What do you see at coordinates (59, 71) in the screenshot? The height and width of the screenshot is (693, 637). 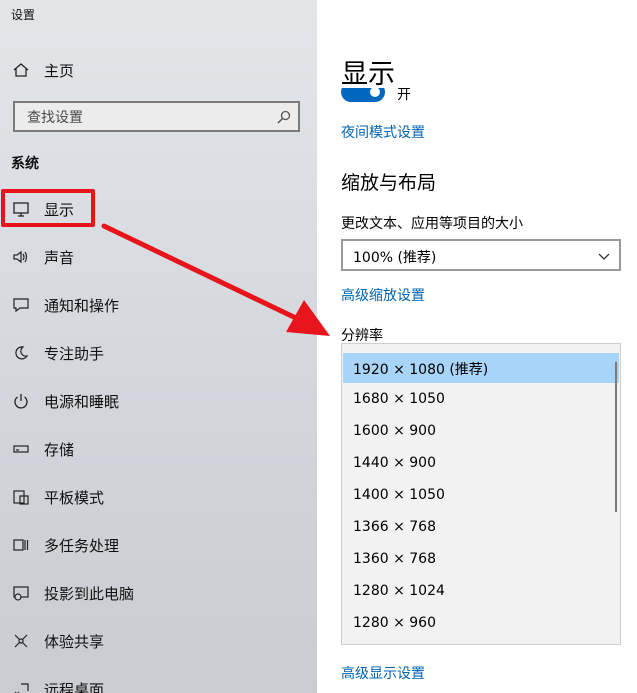 I see `sidebar-item-label: 主页` at bounding box center [59, 71].